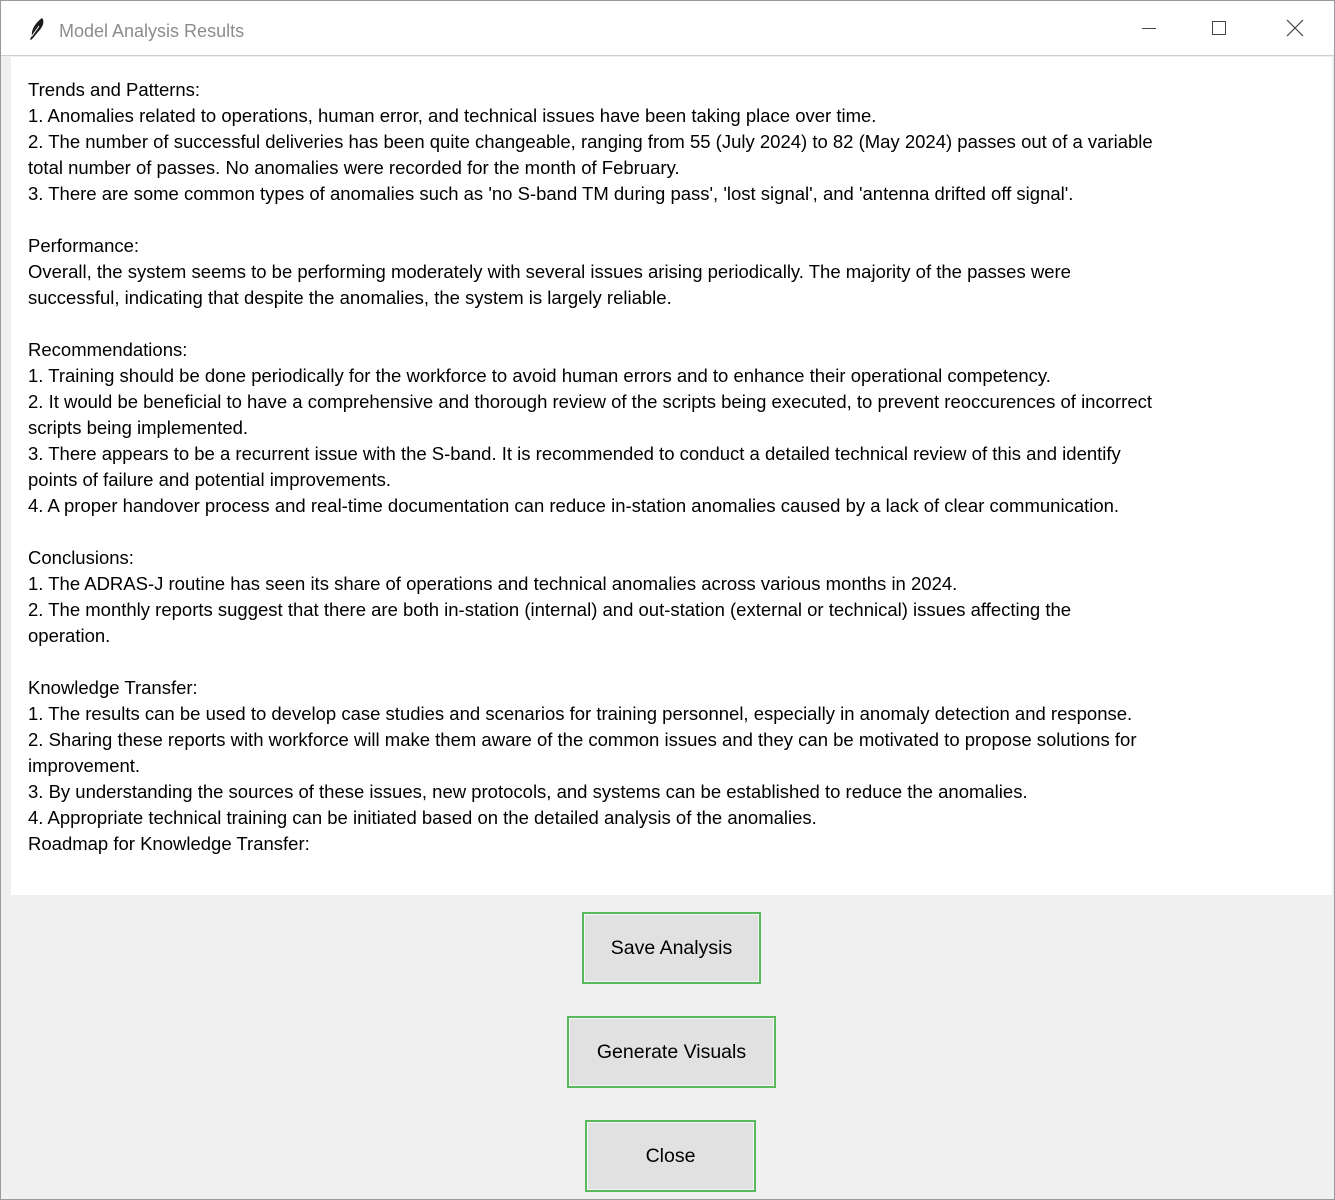  I want to click on close-window-button, so click(1295, 28).